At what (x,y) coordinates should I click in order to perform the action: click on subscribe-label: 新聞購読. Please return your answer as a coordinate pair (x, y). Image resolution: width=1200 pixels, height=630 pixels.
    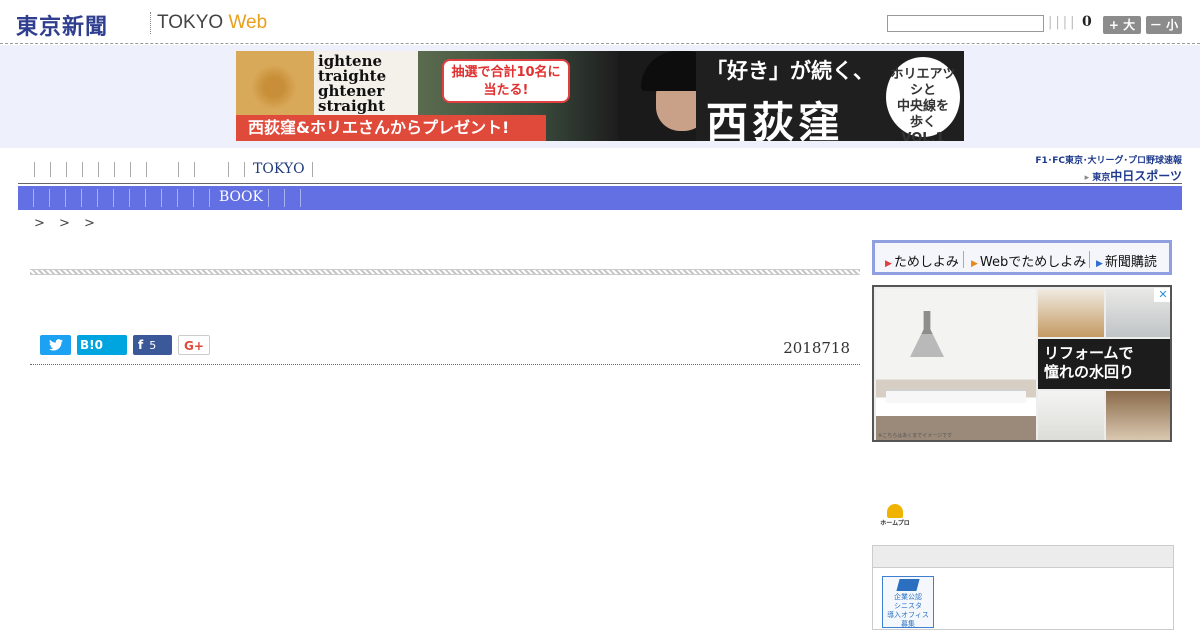
    Looking at the image, I should click on (1130, 262).